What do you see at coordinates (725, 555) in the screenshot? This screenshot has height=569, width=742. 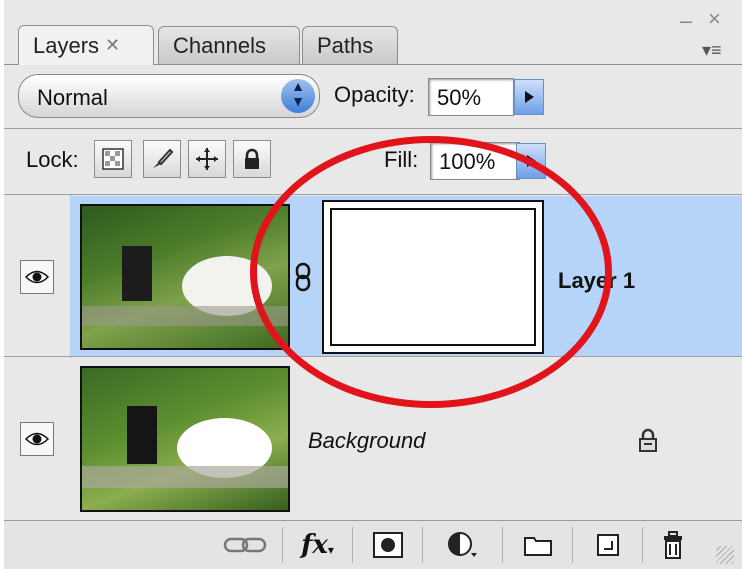 I see `resize-grip-icon` at bounding box center [725, 555].